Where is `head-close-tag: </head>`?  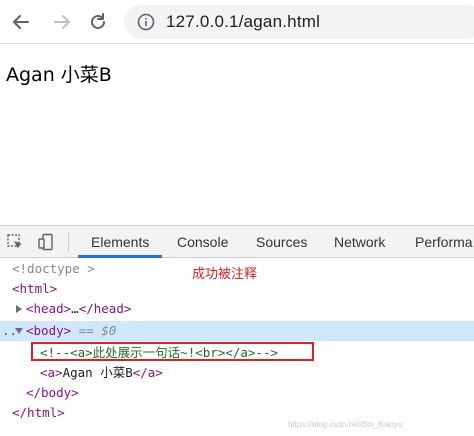 head-close-tag: </head> is located at coordinates (105, 308).